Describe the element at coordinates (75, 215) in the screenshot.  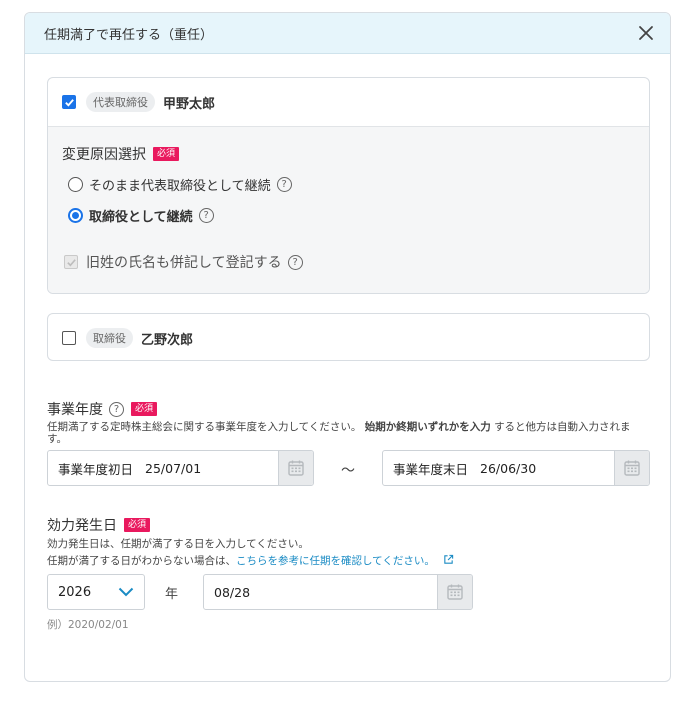
I see `radio-button-selected` at that location.